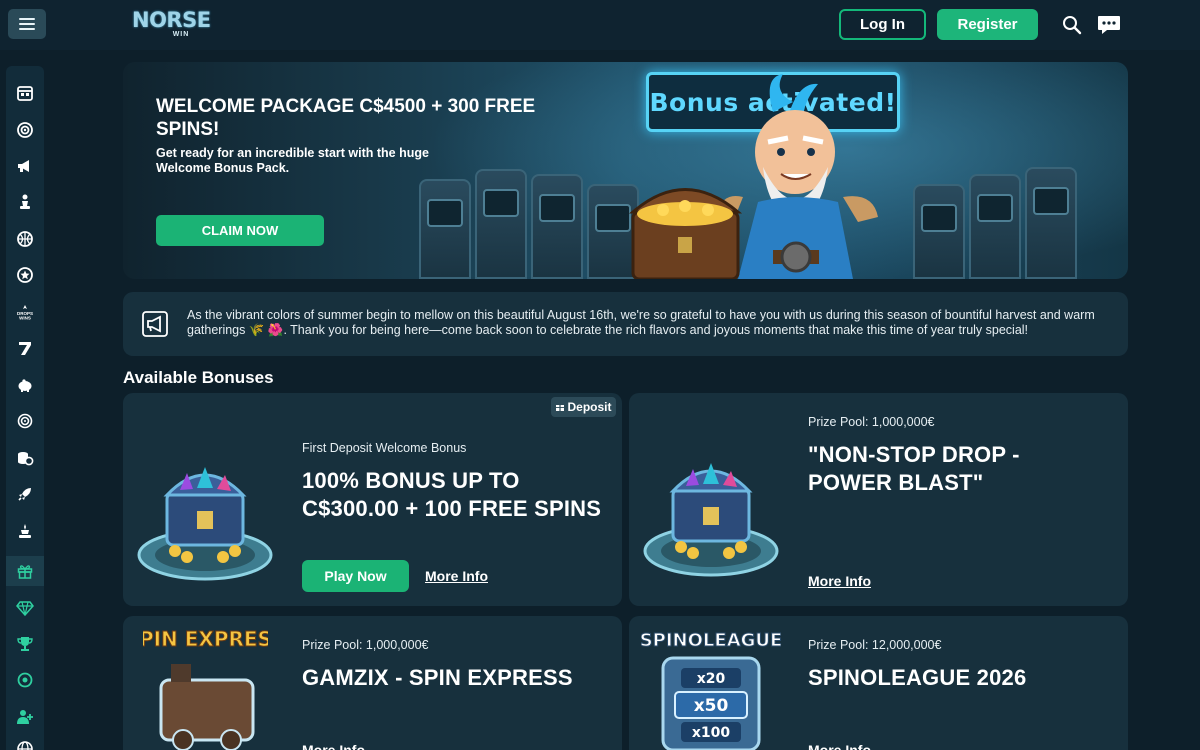 The width and height of the screenshot is (1200, 750). I want to click on claim-now-button: CLAIM NOW, so click(240, 230).